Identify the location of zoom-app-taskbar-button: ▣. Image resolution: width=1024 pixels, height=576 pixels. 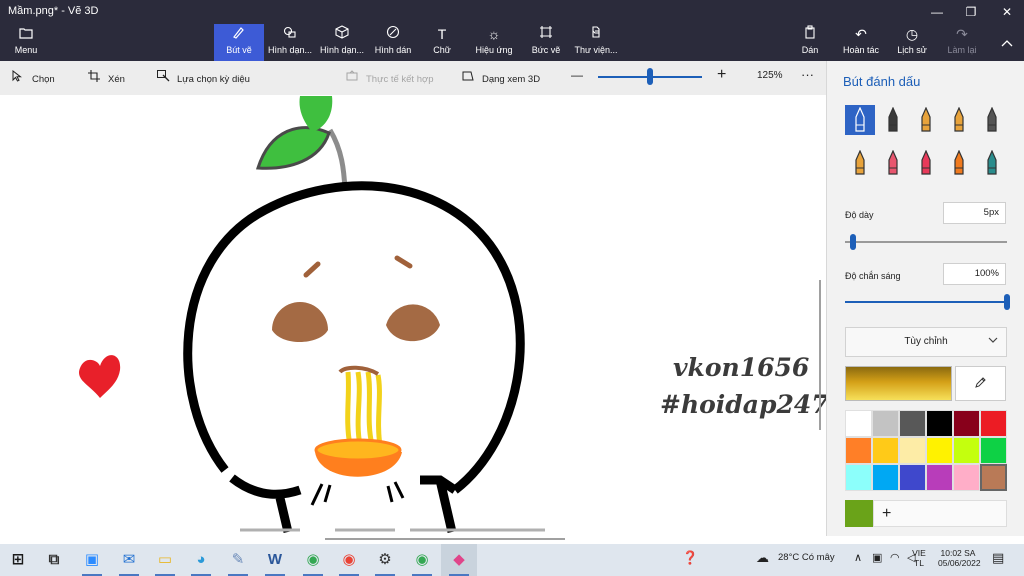
(92, 560).